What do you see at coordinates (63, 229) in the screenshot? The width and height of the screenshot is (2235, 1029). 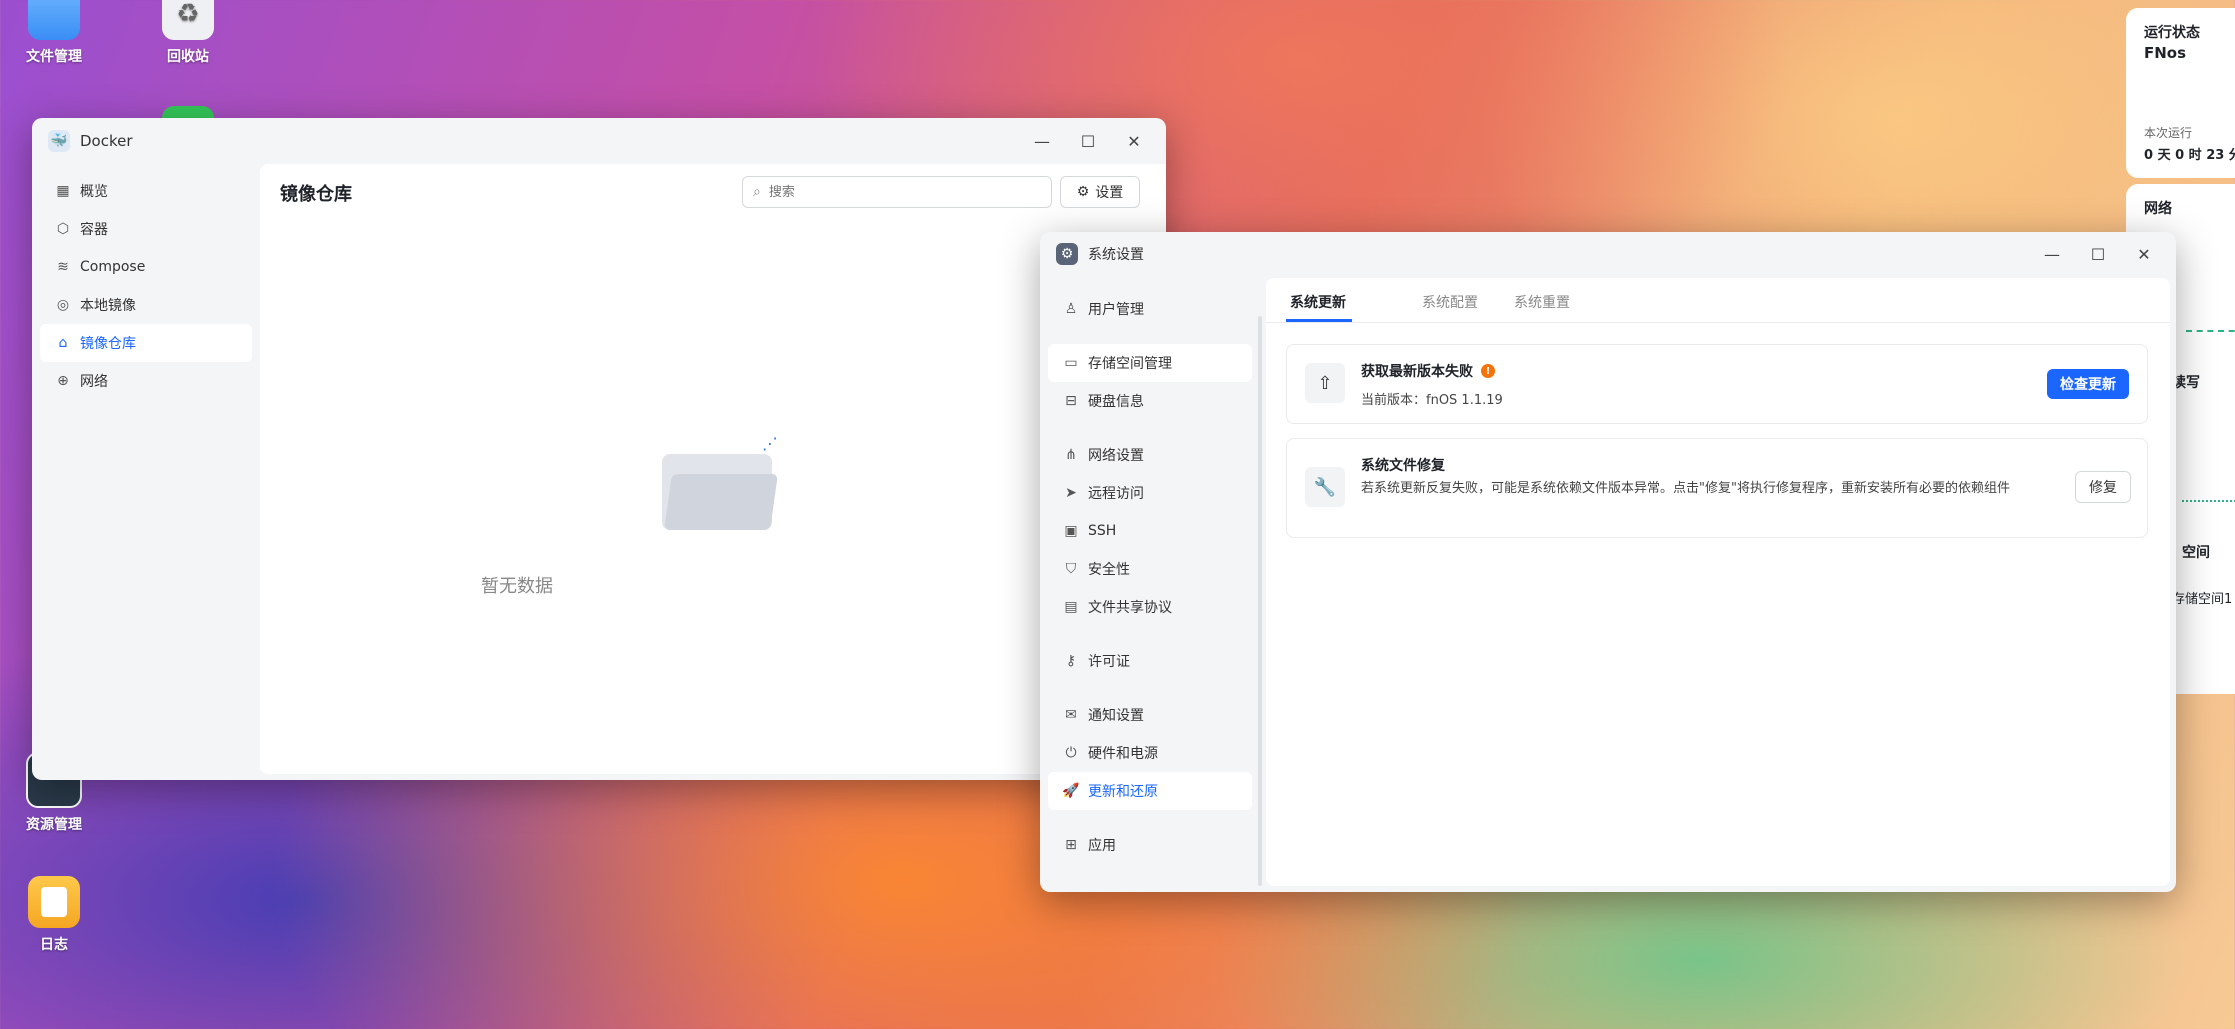 I see `cube-icon: ⬡` at bounding box center [63, 229].